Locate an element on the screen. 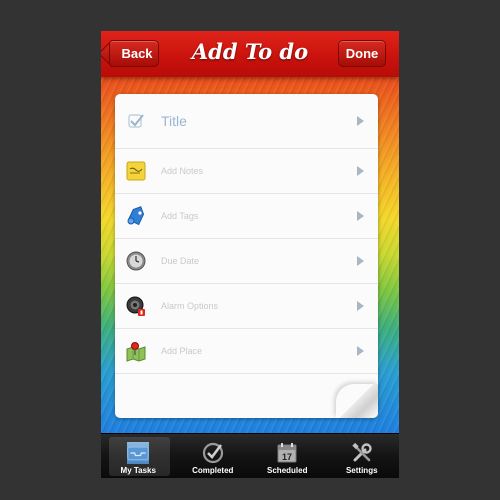  clock-icon is located at coordinates (136, 261).